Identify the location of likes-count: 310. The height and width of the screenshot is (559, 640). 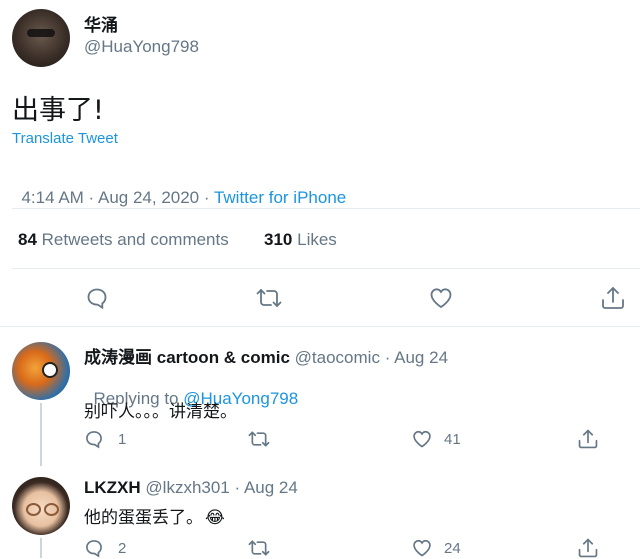
(278, 239).